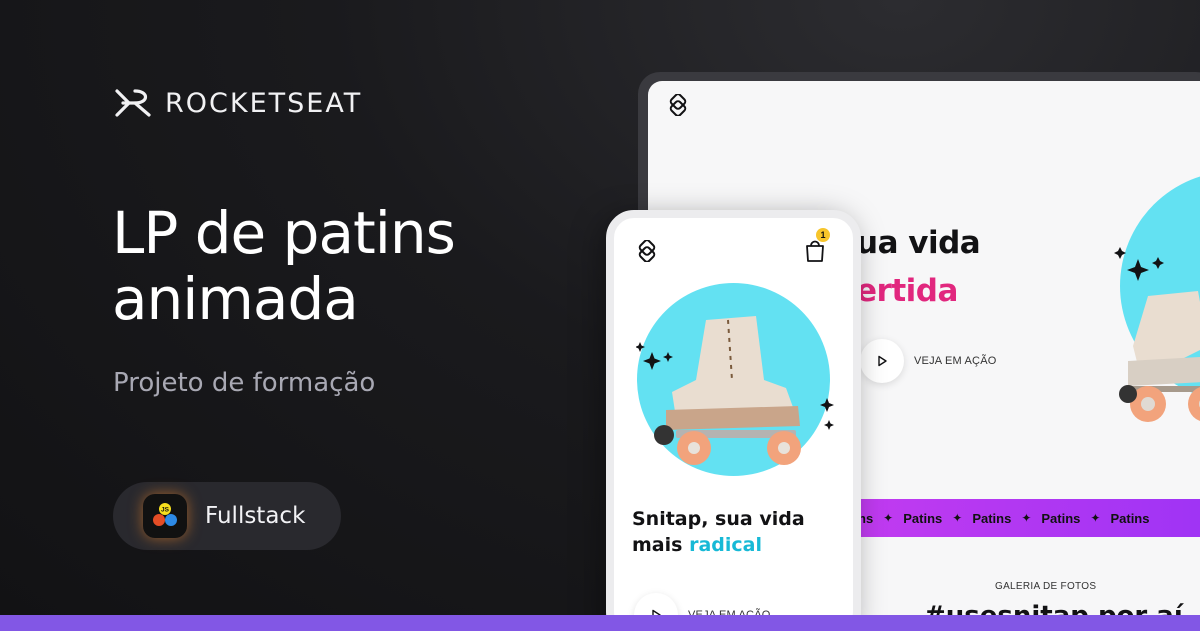 This screenshot has width=1200, height=631. What do you see at coordinates (235, 299) in the screenshot?
I see `title-line-2: animada` at bounding box center [235, 299].